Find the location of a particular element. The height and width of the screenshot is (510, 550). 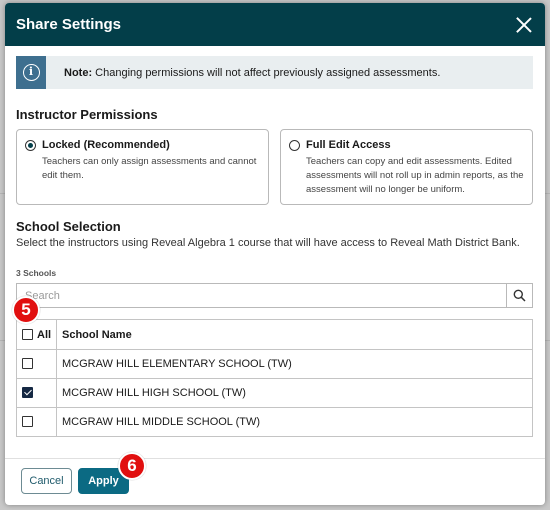

permission-option-label: Locked (Recommended) is located at coordinates (106, 145).